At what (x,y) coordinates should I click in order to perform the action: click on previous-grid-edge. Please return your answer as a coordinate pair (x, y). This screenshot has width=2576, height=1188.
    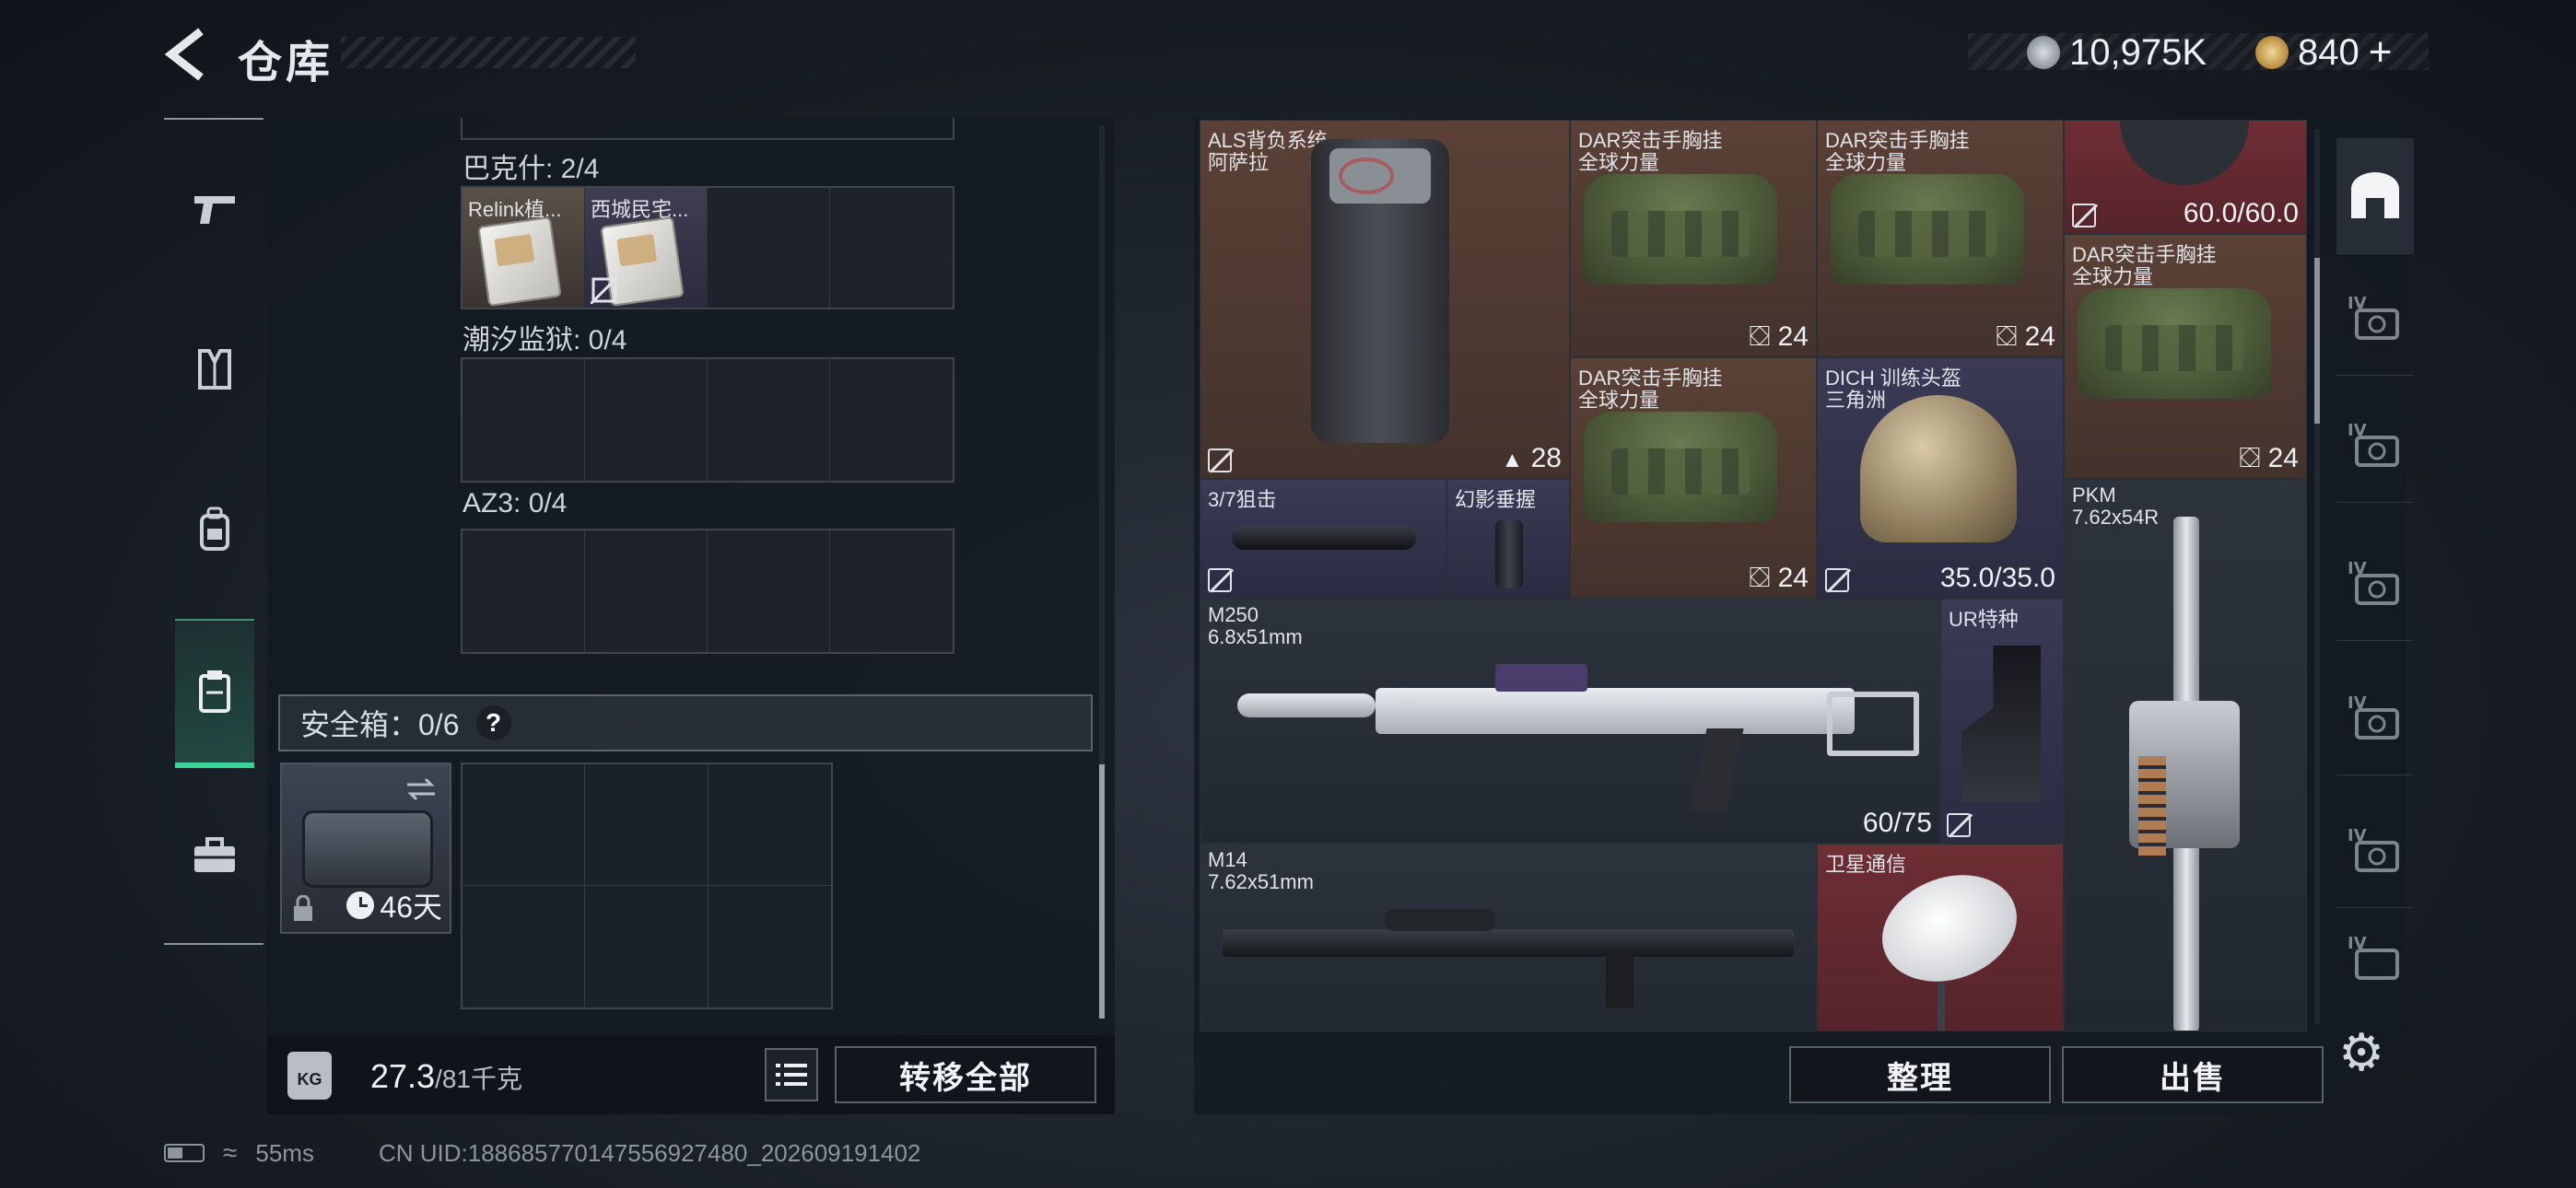
    Looking at the image, I should click on (707, 129).